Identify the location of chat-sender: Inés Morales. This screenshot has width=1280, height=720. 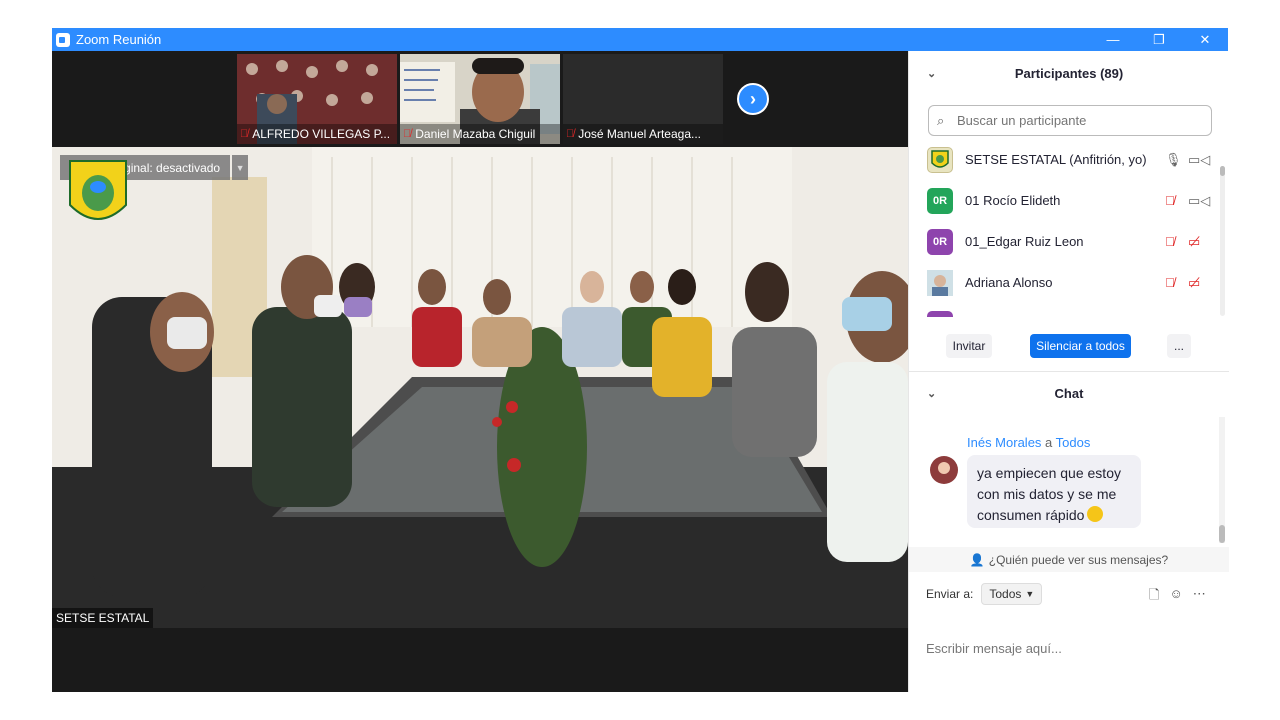
(1004, 442).